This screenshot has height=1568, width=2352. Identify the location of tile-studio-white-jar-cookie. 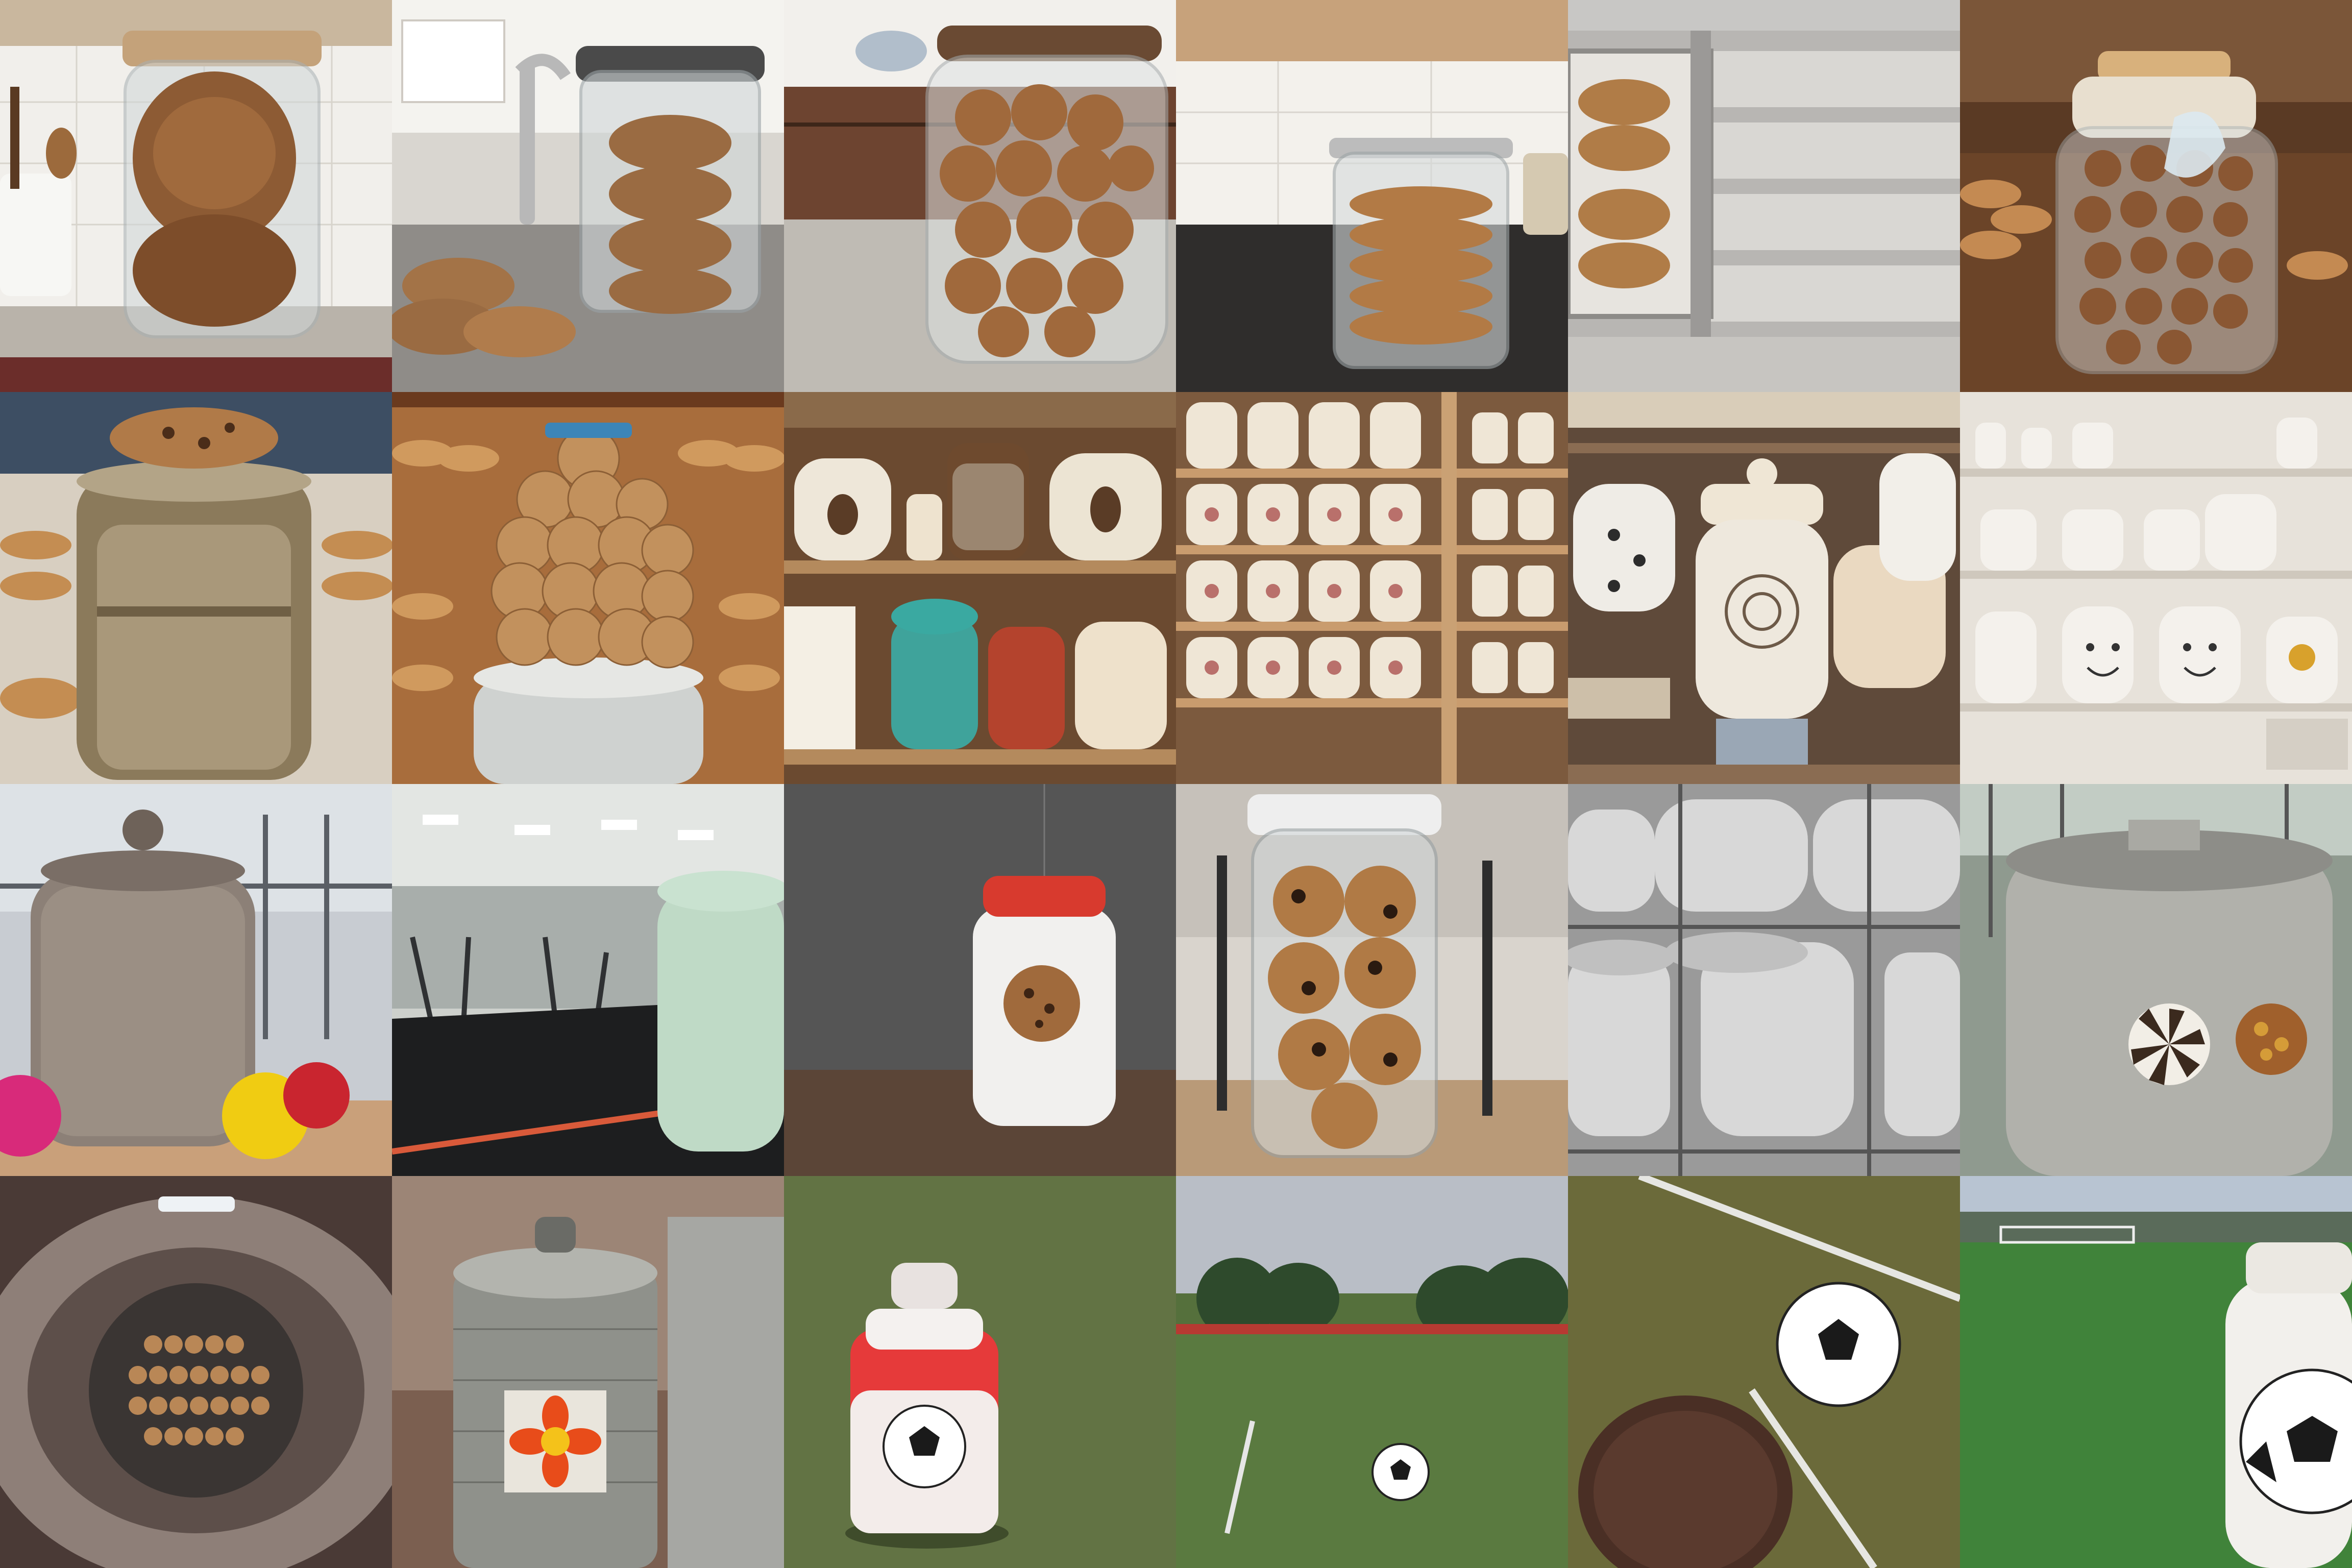
(980, 980).